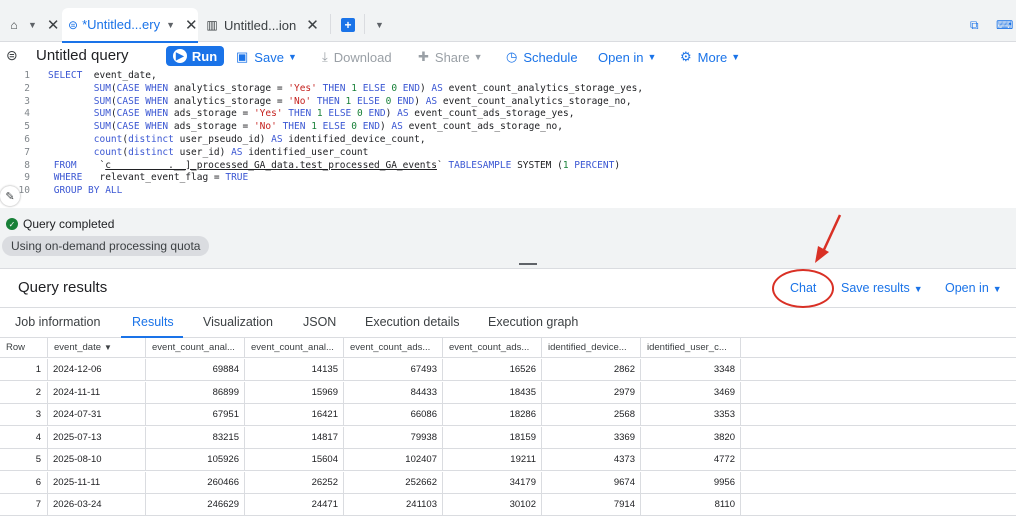  What do you see at coordinates (294, 370) in the screenshot?
I see `table-cell: 14135` at bounding box center [294, 370].